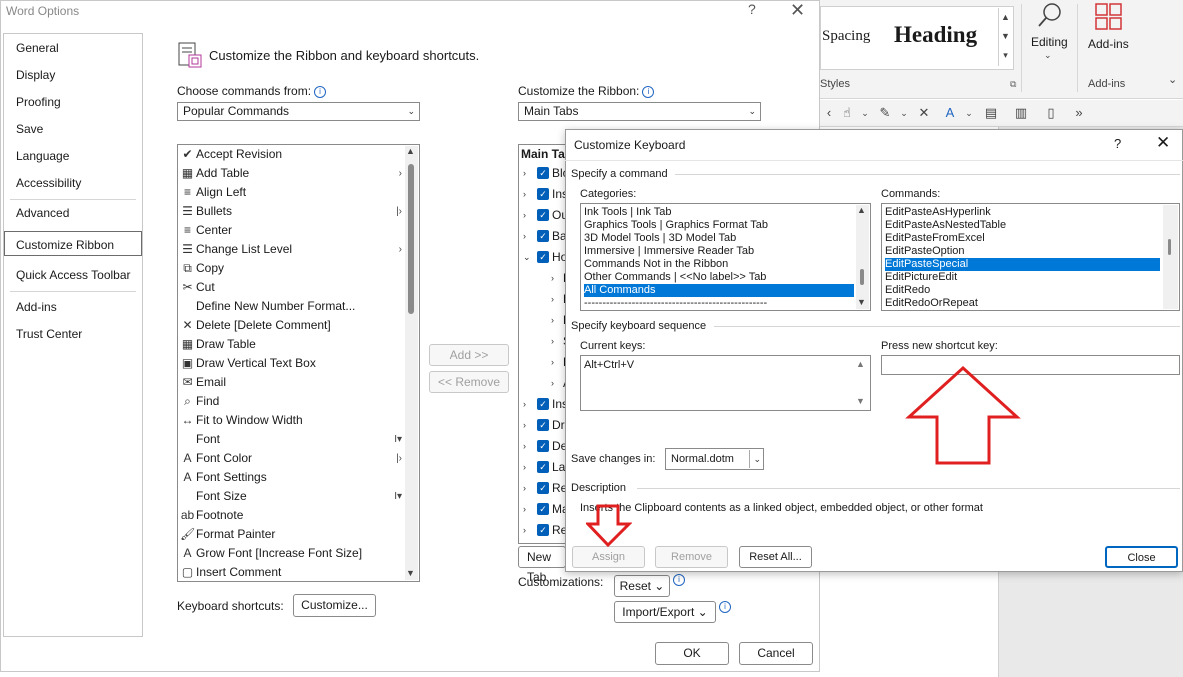 The height and width of the screenshot is (677, 1183). What do you see at coordinates (42, 156) in the screenshot?
I see `nav-language: Language` at bounding box center [42, 156].